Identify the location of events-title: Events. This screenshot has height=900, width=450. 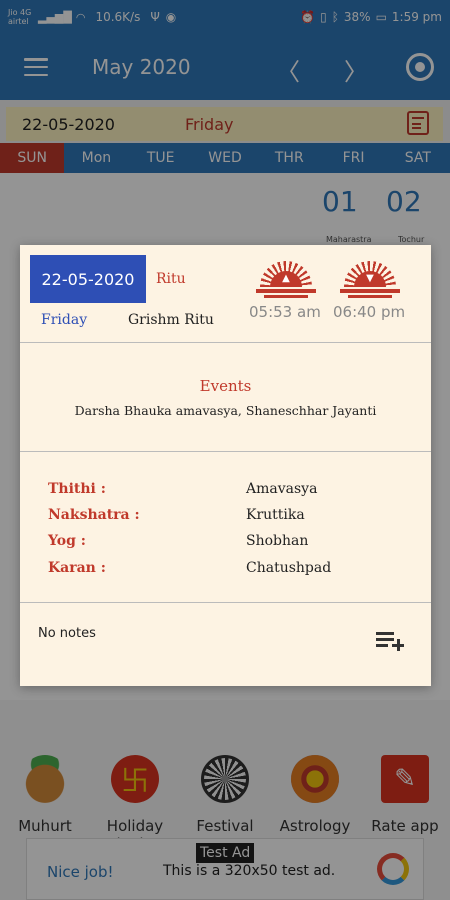
(225, 386).